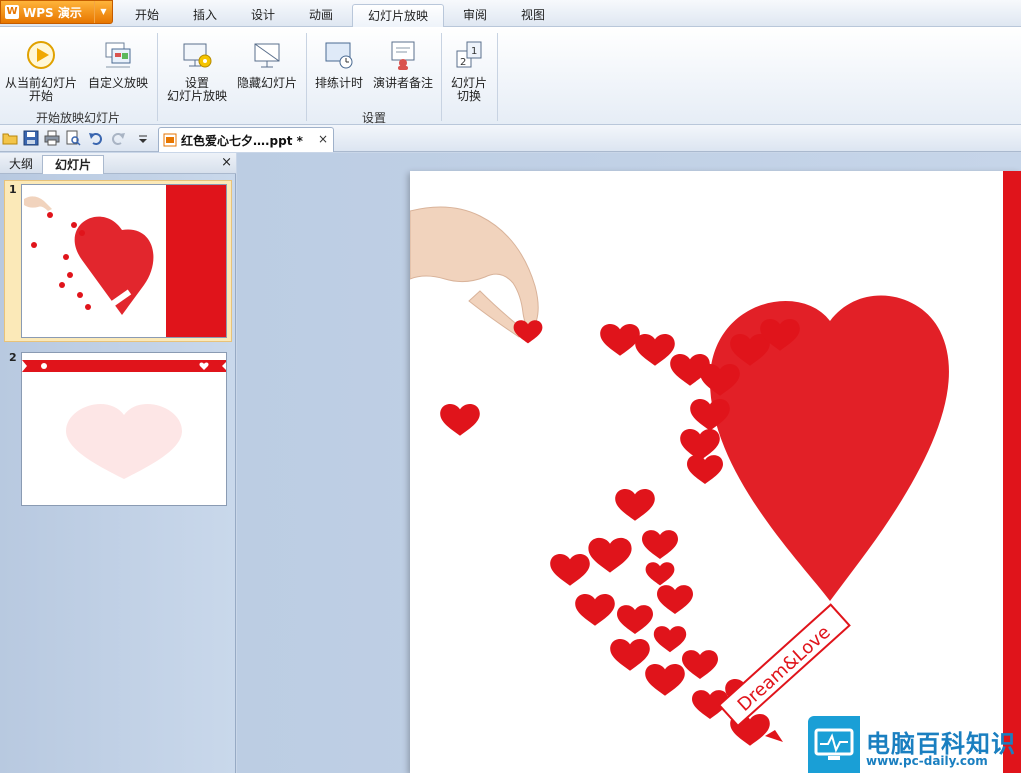  Describe the element at coordinates (402, 83) in the screenshot. I see `presenter-notes-label: 演讲者备注` at that location.